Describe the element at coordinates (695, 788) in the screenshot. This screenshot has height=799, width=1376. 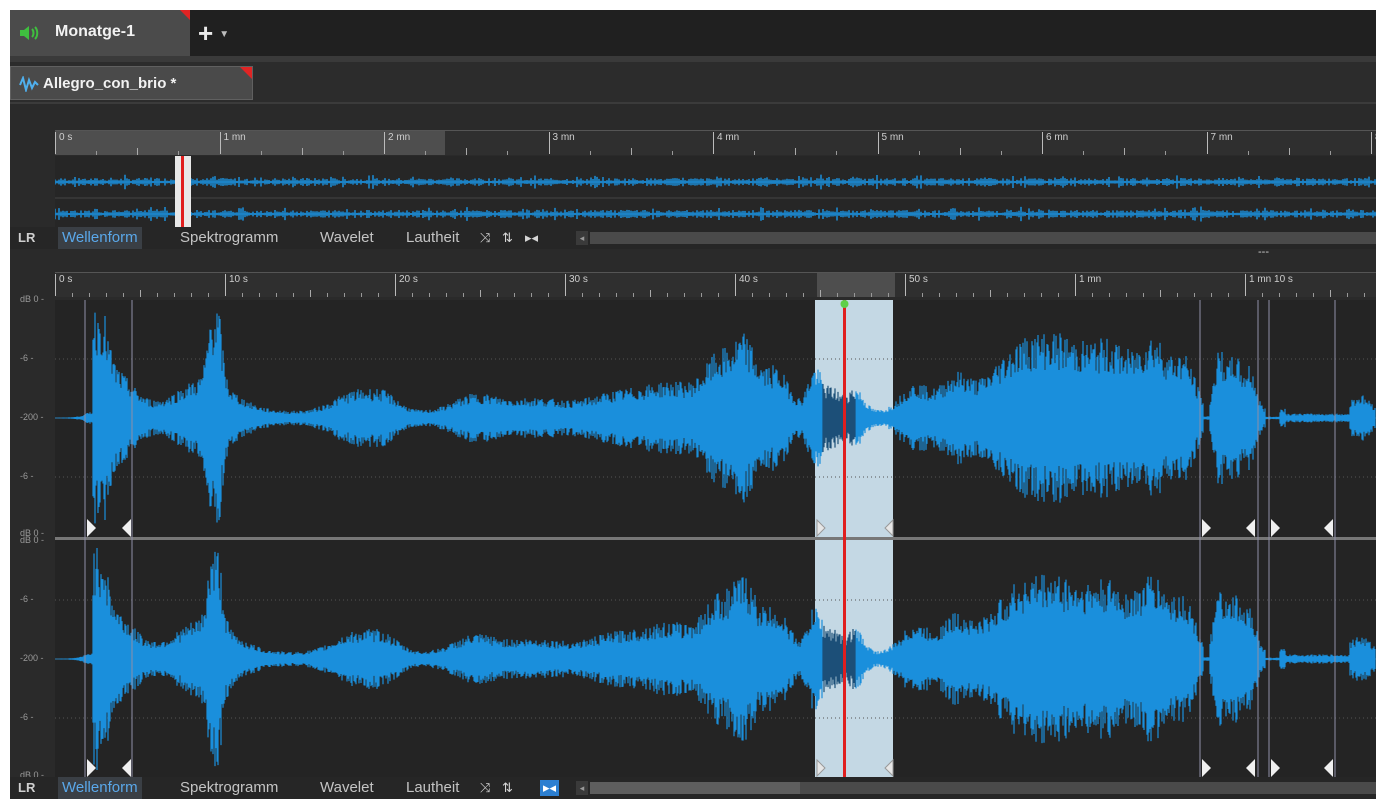
I see `main-scrollbar-thumb` at that location.